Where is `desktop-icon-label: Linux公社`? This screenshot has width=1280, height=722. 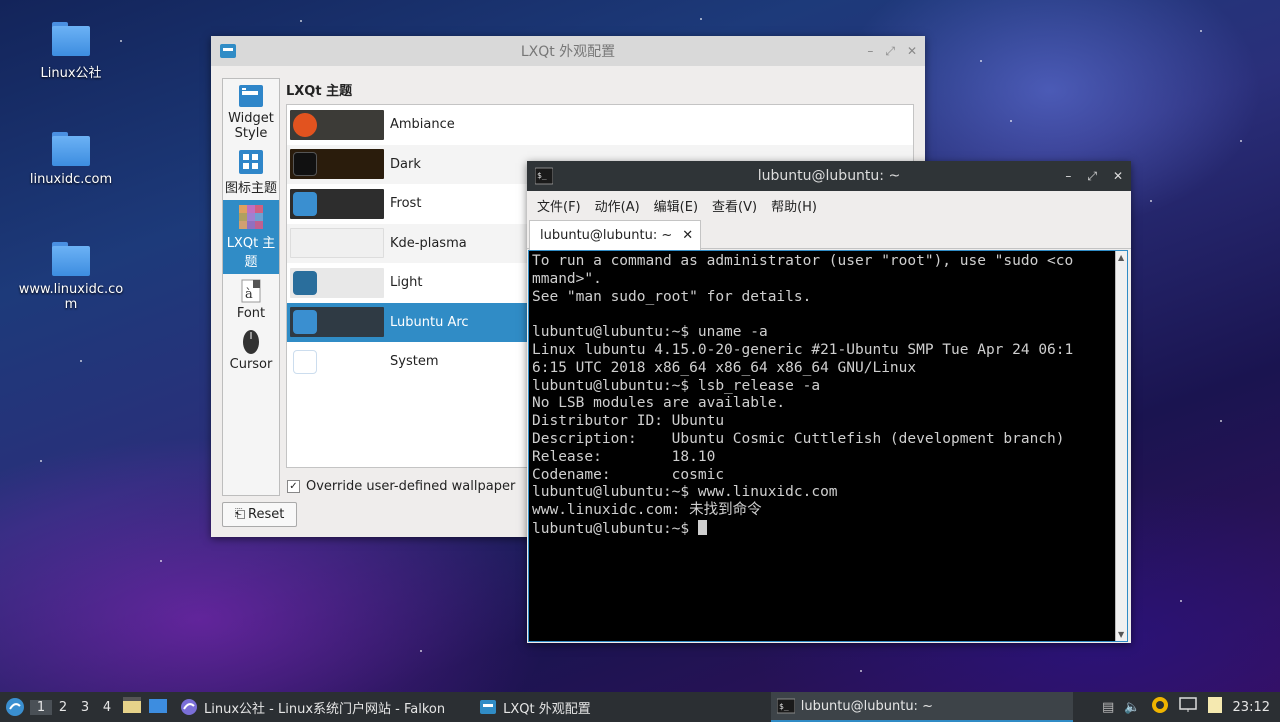 desktop-icon-label: Linux公社 is located at coordinates (71, 73).